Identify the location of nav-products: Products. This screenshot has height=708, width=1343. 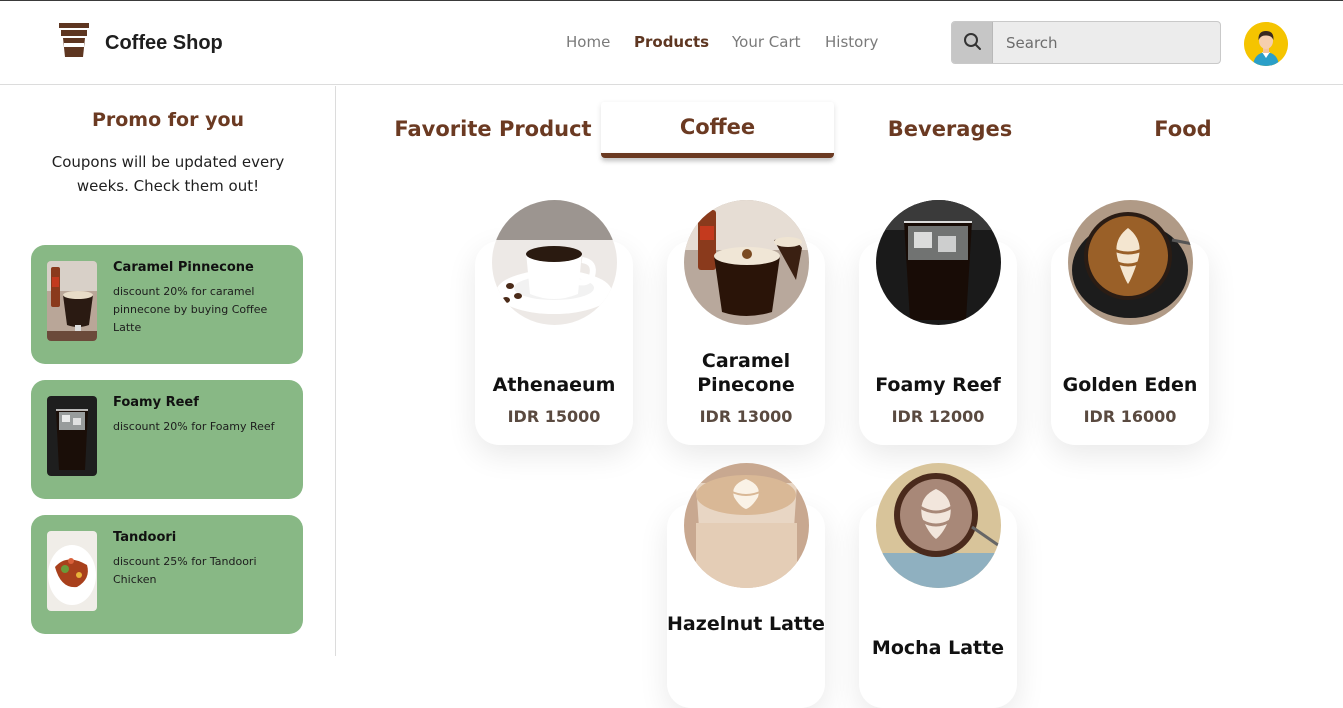
(671, 42).